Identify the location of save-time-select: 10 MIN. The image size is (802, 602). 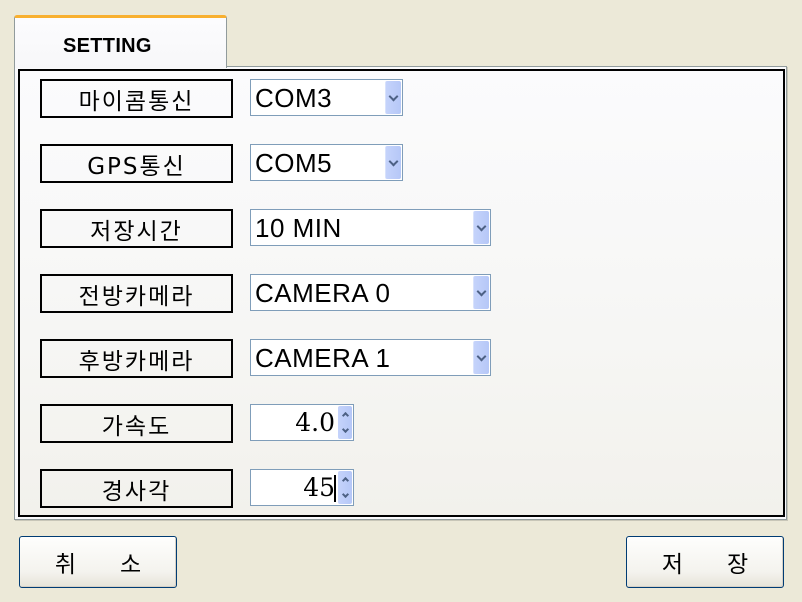
(370, 227).